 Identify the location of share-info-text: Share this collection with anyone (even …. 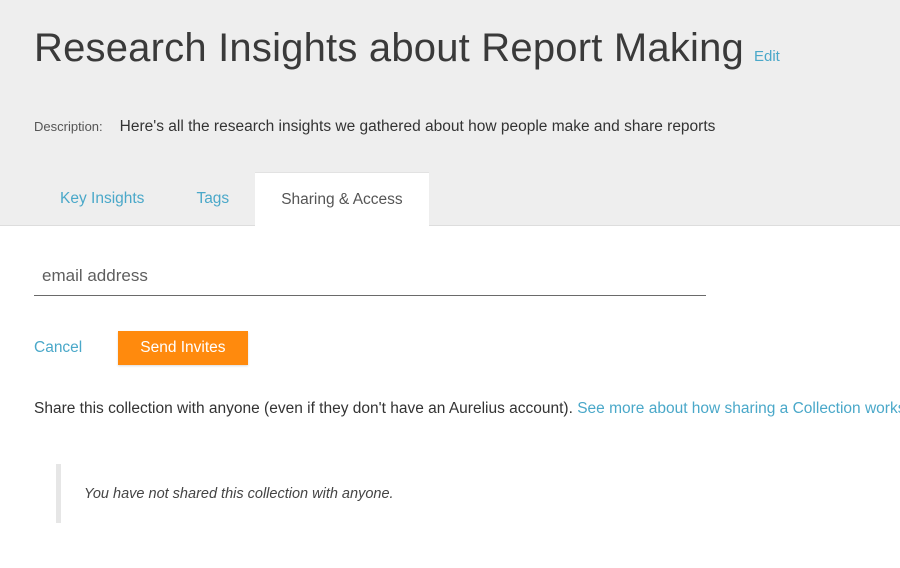
(303, 408).